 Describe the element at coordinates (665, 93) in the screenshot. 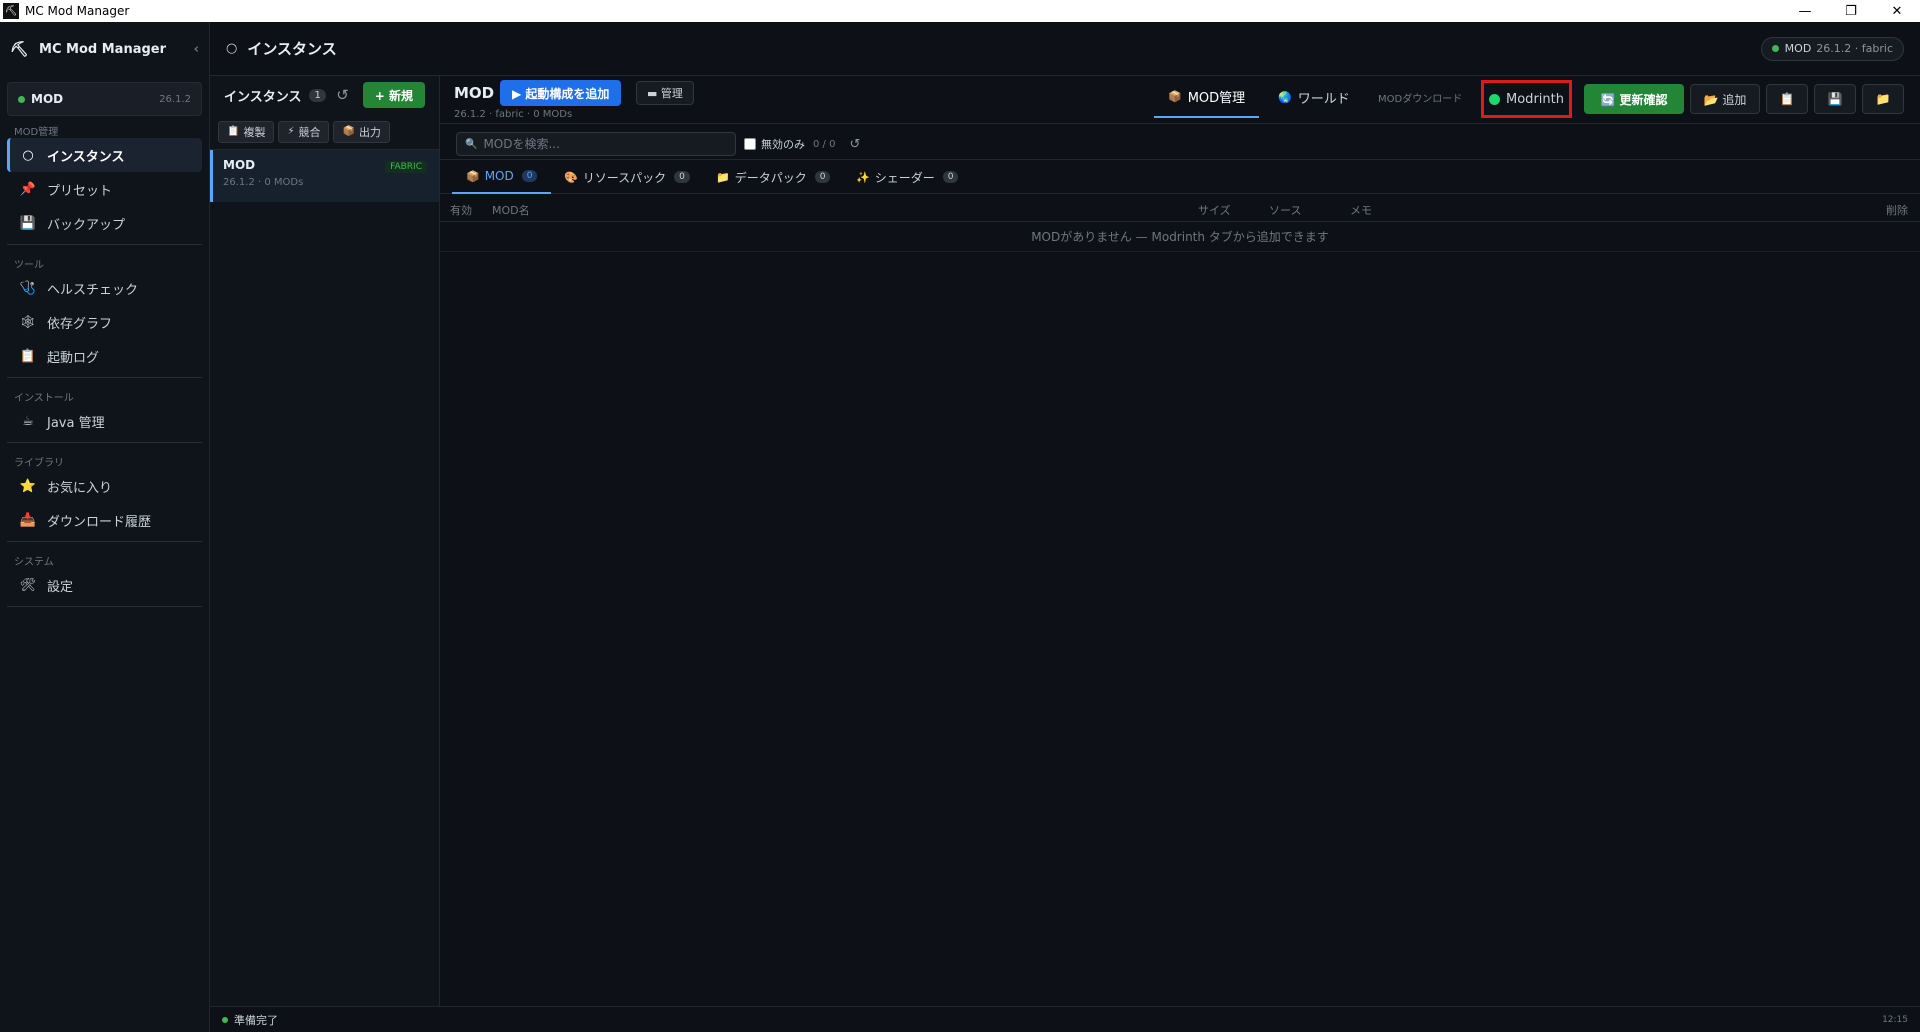

I see `manage-button: ▬ 管理` at that location.